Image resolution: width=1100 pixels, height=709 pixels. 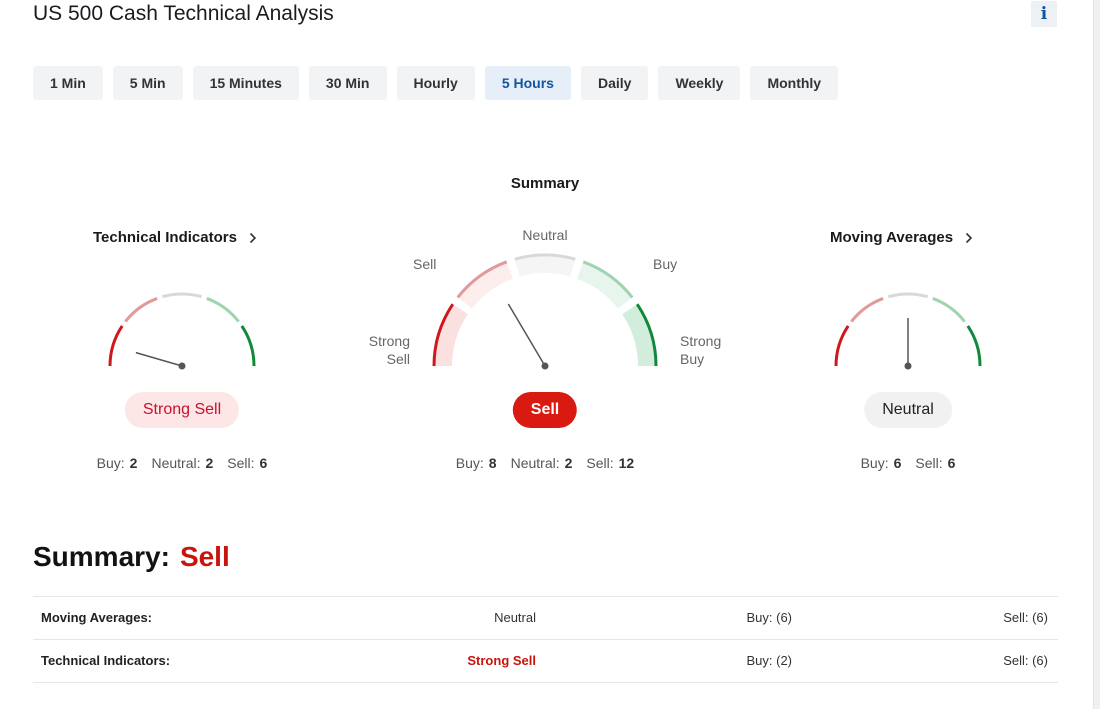 What do you see at coordinates (610, 463) in the screenshot?
I see `sell-count: Sell: 12` at bounding box center [610, 463].